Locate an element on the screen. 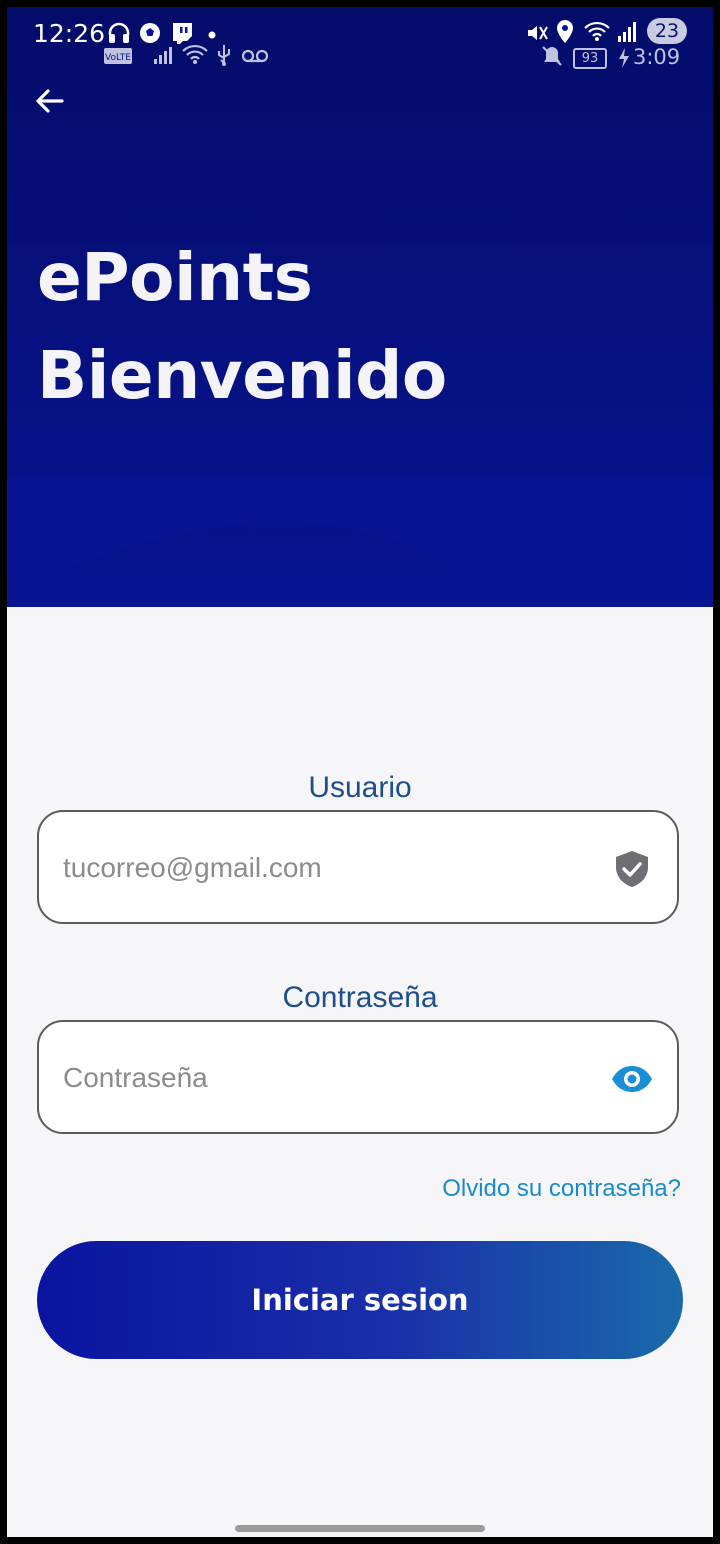 The width and height of the screenshot is (720, 1544). back-arrow-icon is located at coordinates (50, 101).